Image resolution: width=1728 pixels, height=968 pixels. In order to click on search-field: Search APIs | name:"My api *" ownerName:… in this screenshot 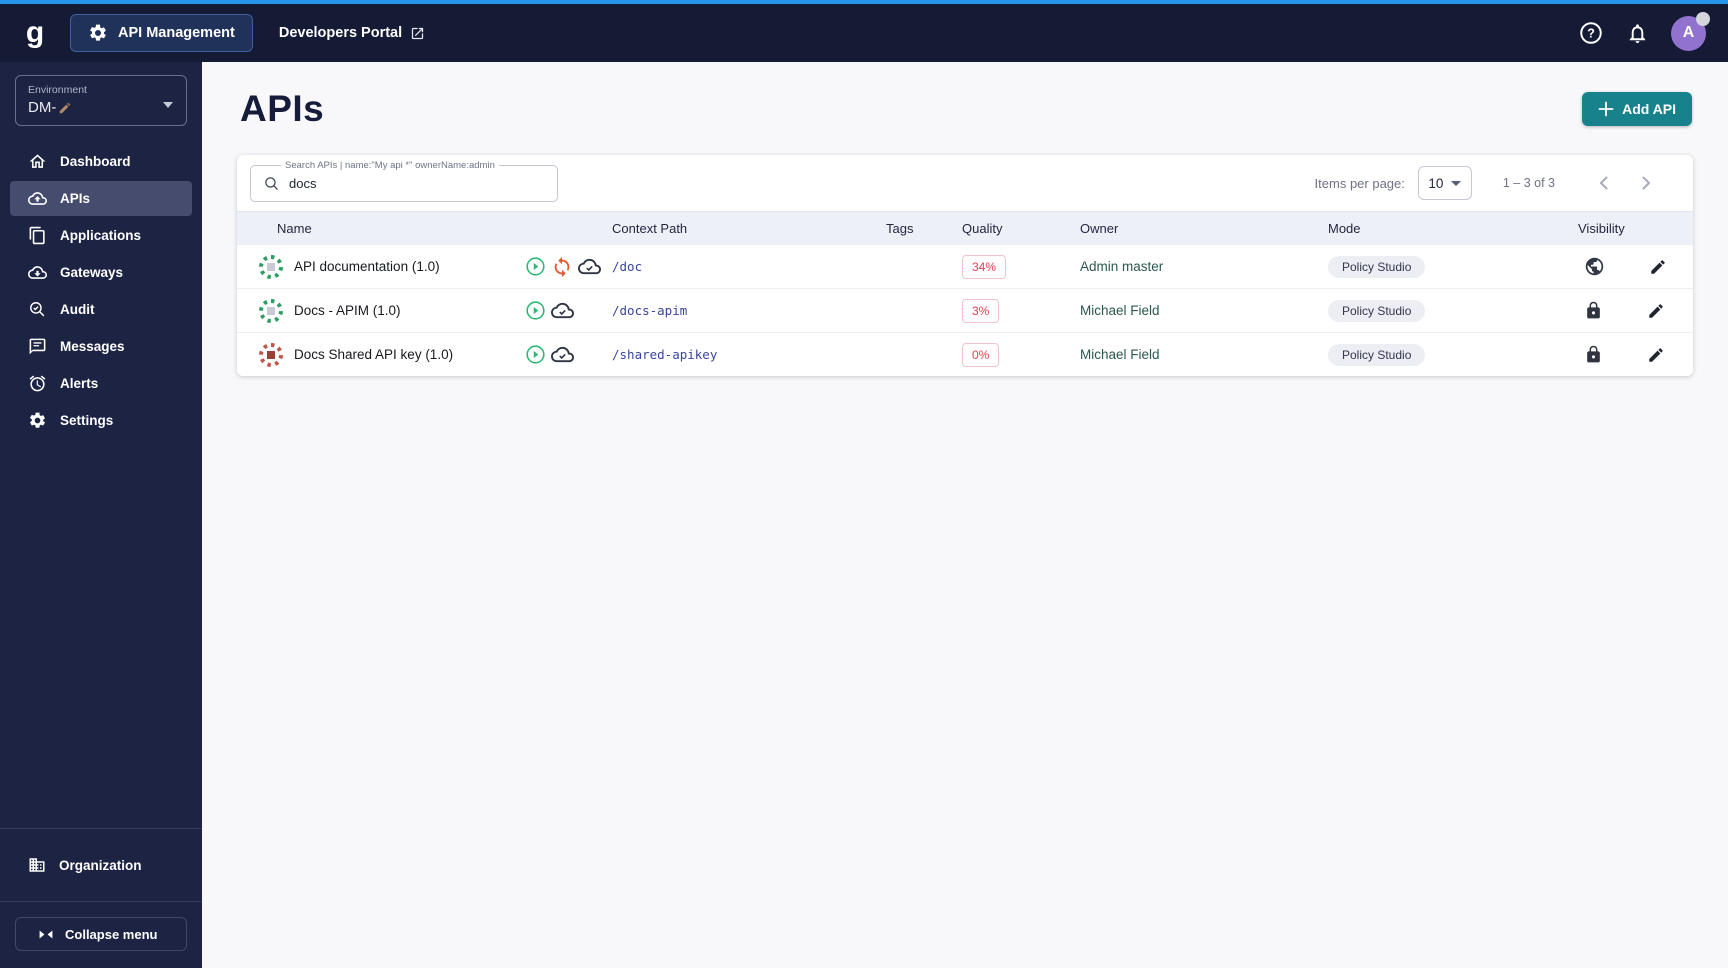, I will do `click(404, 180)`.